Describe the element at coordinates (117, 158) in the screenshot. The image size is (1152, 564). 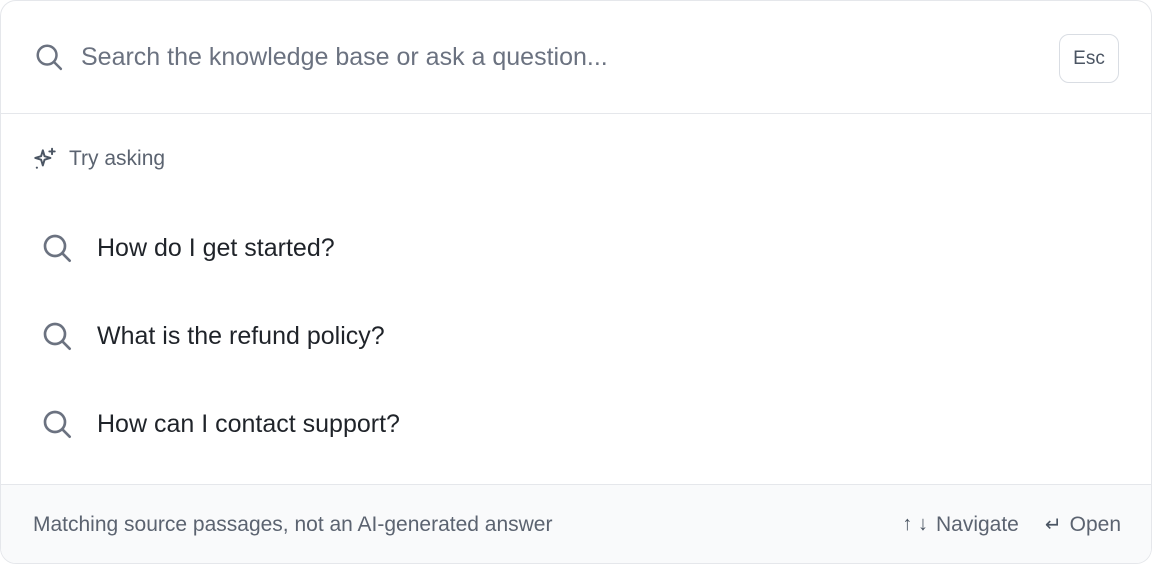
I see `suggestions-header-label: Try asking` at that location.